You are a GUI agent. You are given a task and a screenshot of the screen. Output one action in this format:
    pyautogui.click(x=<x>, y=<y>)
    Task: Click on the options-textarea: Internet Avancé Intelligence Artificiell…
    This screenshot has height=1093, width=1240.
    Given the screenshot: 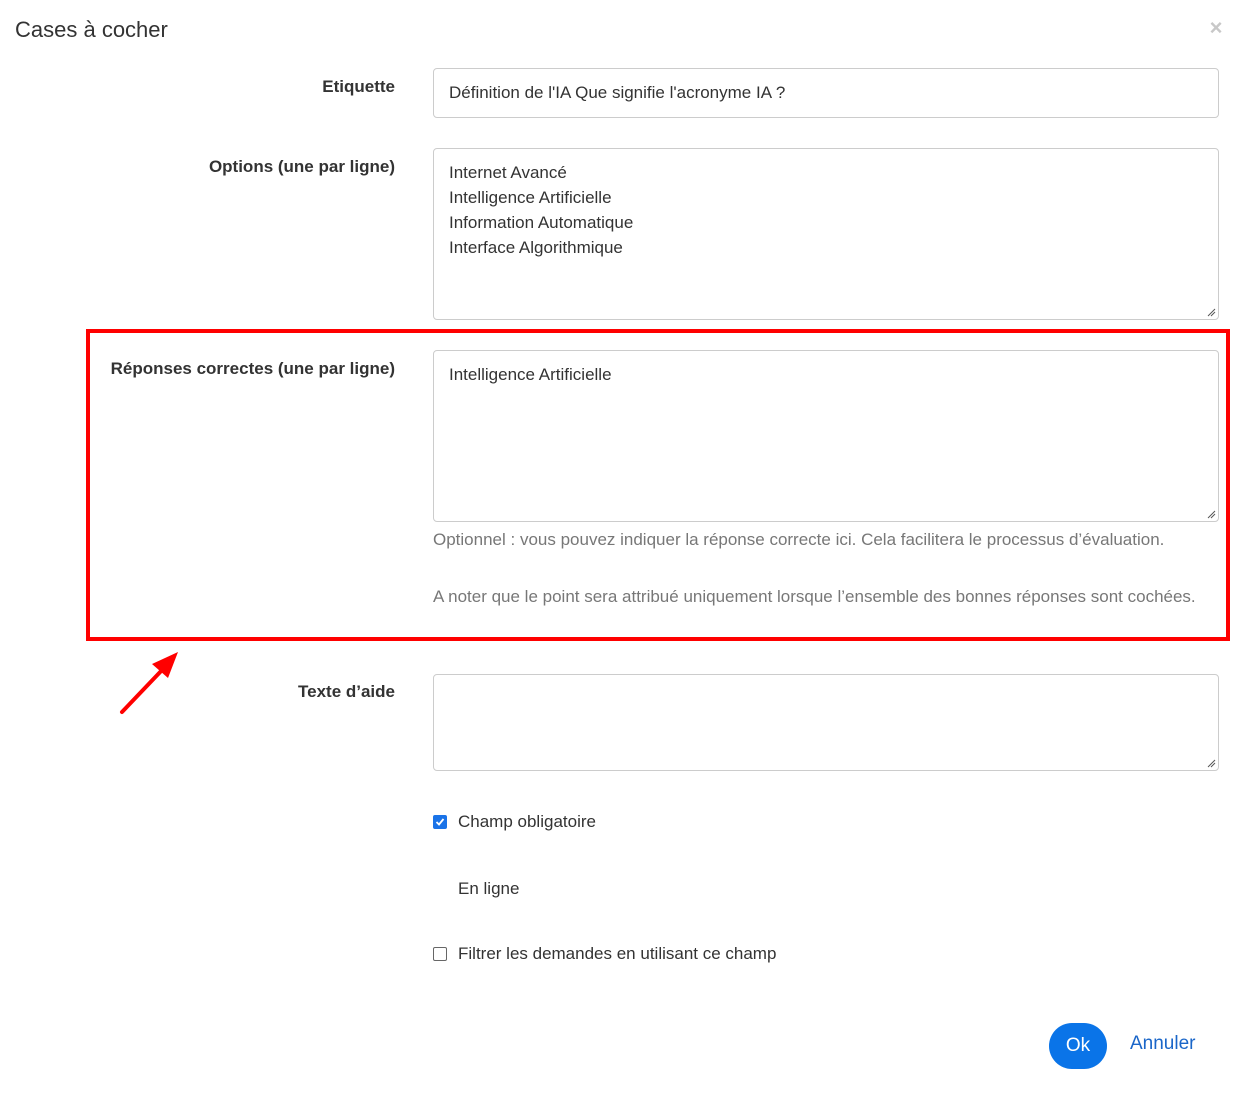 What is the action you would take?
    pyautogui.click(x=826, y=234)
    